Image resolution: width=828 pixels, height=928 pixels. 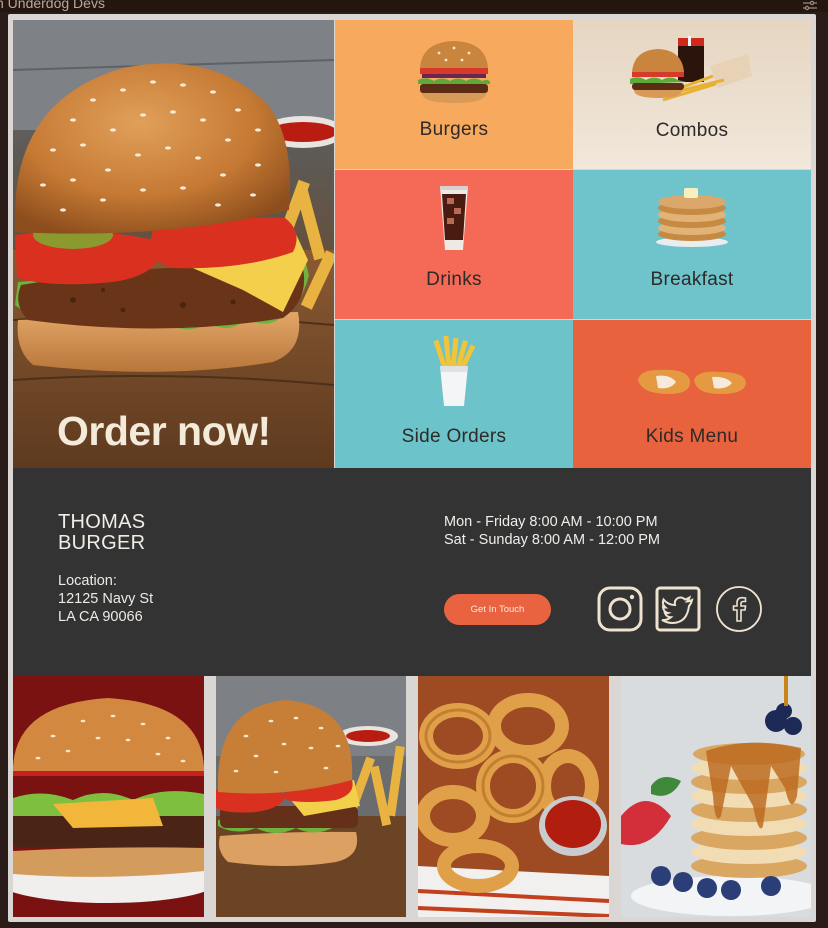 I want to click on hero-headline: Order now!, so click(x=164, y=431).